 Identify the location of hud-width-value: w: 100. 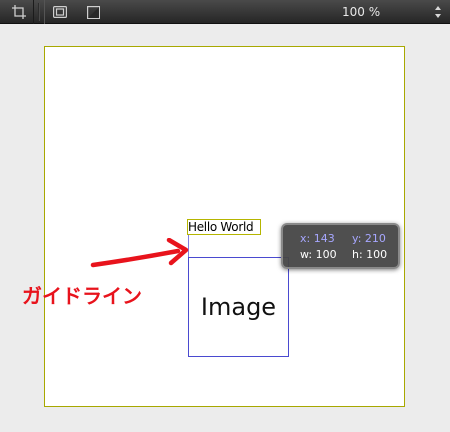
(318, 254).